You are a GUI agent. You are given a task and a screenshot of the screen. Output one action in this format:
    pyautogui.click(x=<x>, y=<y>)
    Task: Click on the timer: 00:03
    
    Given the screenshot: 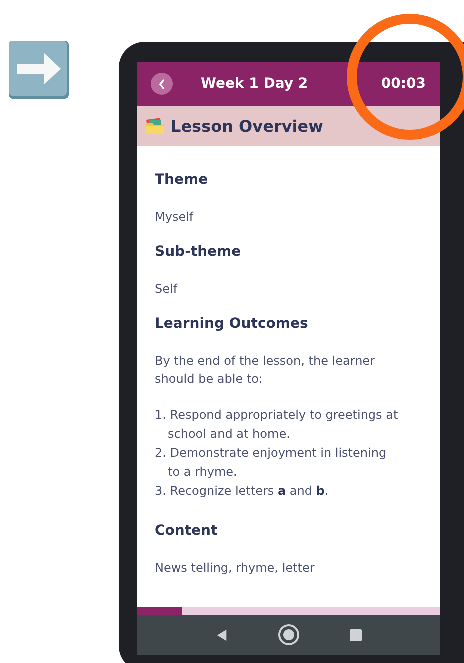 What is the action you would take?
    pyautogui.click(x=403, y=84)
    